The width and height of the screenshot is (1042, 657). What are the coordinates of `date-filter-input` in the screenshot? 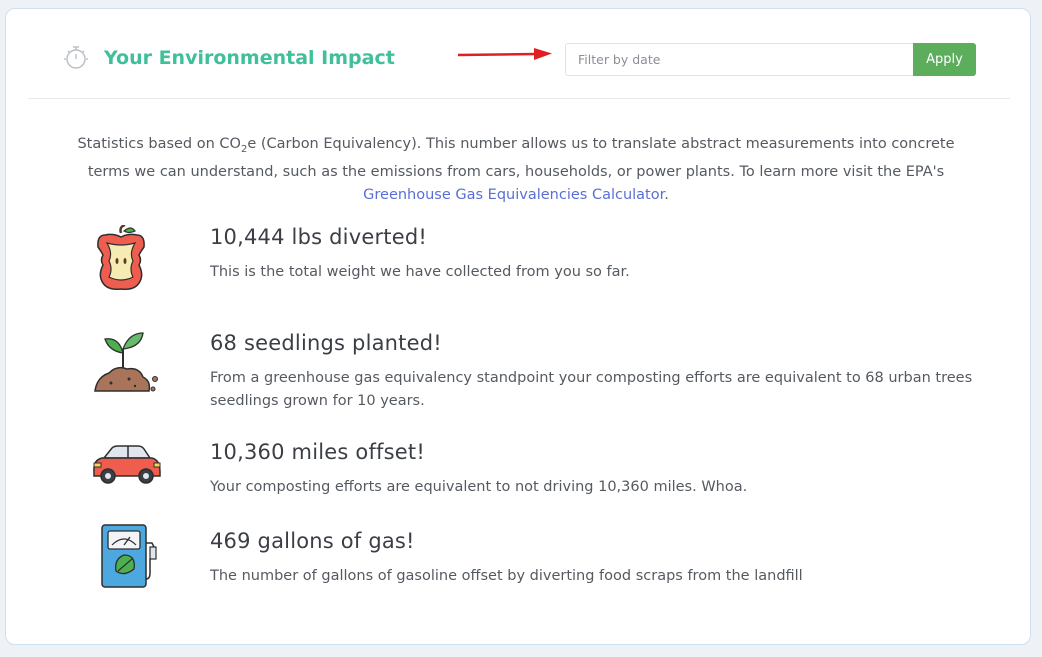 It's located at (739, 59).